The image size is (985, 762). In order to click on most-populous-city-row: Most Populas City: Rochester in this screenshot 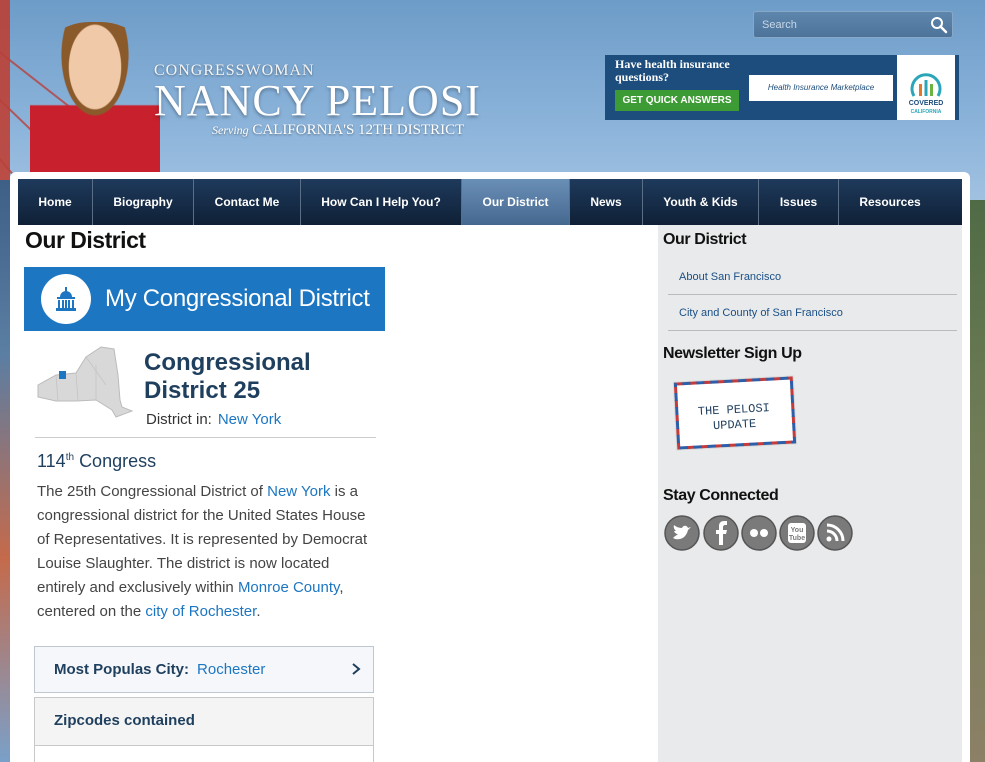, I will do `click(204, 669)`.